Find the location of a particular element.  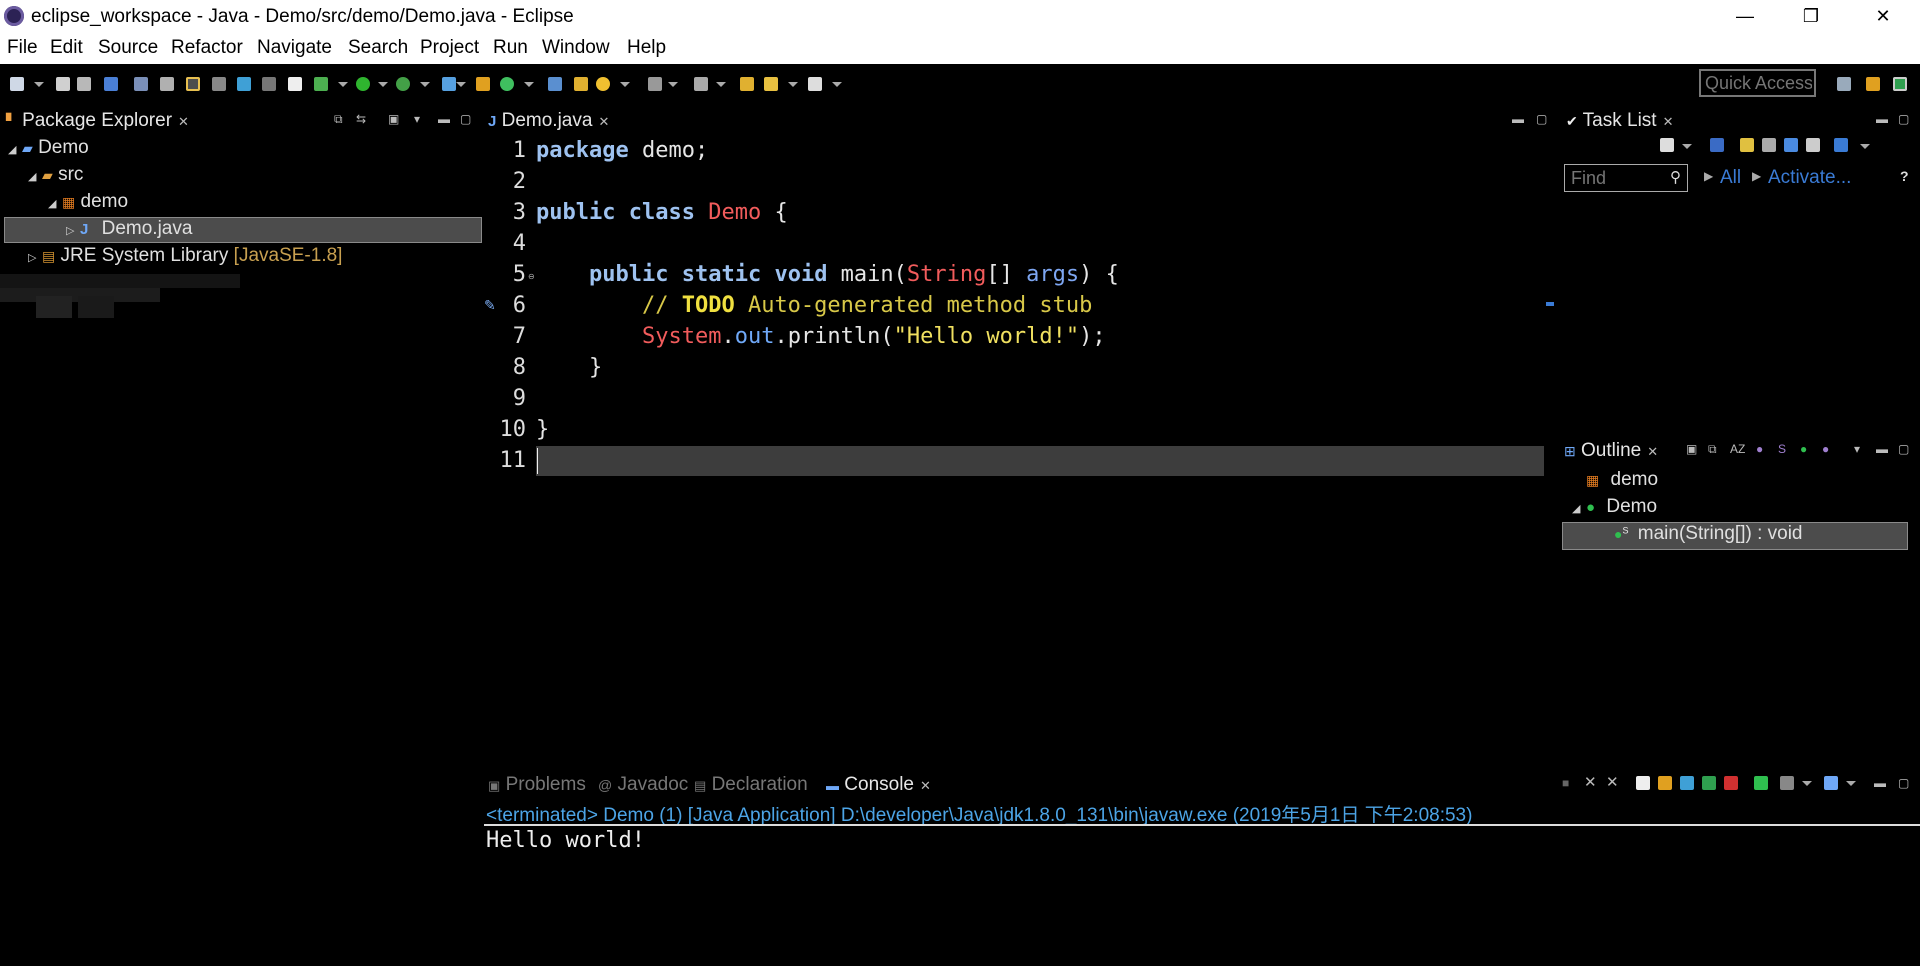

tab-outline: ⊞ Outline ✕ is located at coordinates (1611, 451).